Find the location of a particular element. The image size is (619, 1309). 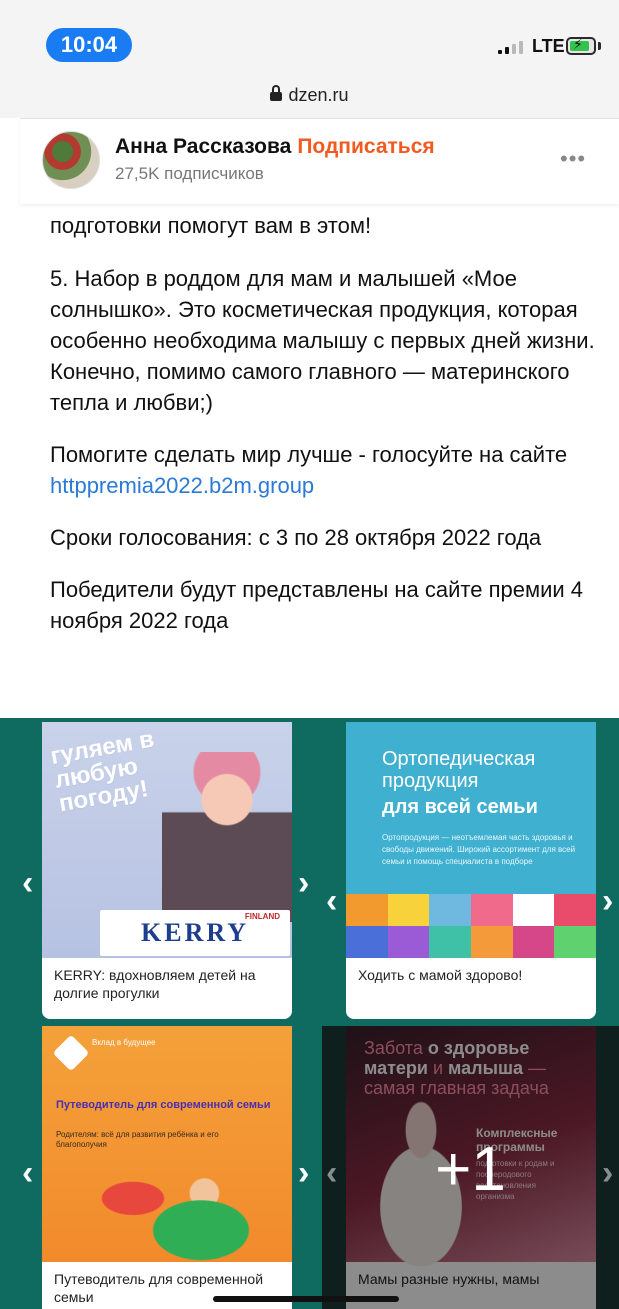

battery-charging-icon: ⚡ is located at coordinates (581, 45).